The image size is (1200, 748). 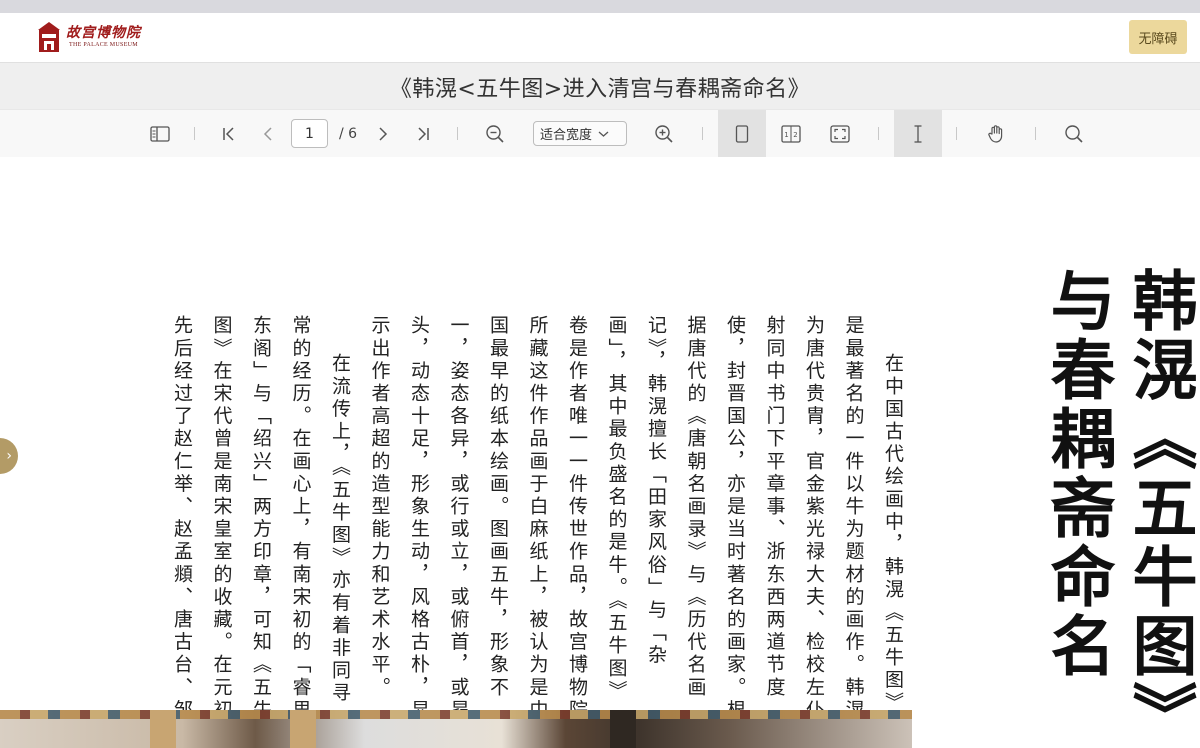 I want to click on two-page-icon: 12, so click(x=791, y=133).